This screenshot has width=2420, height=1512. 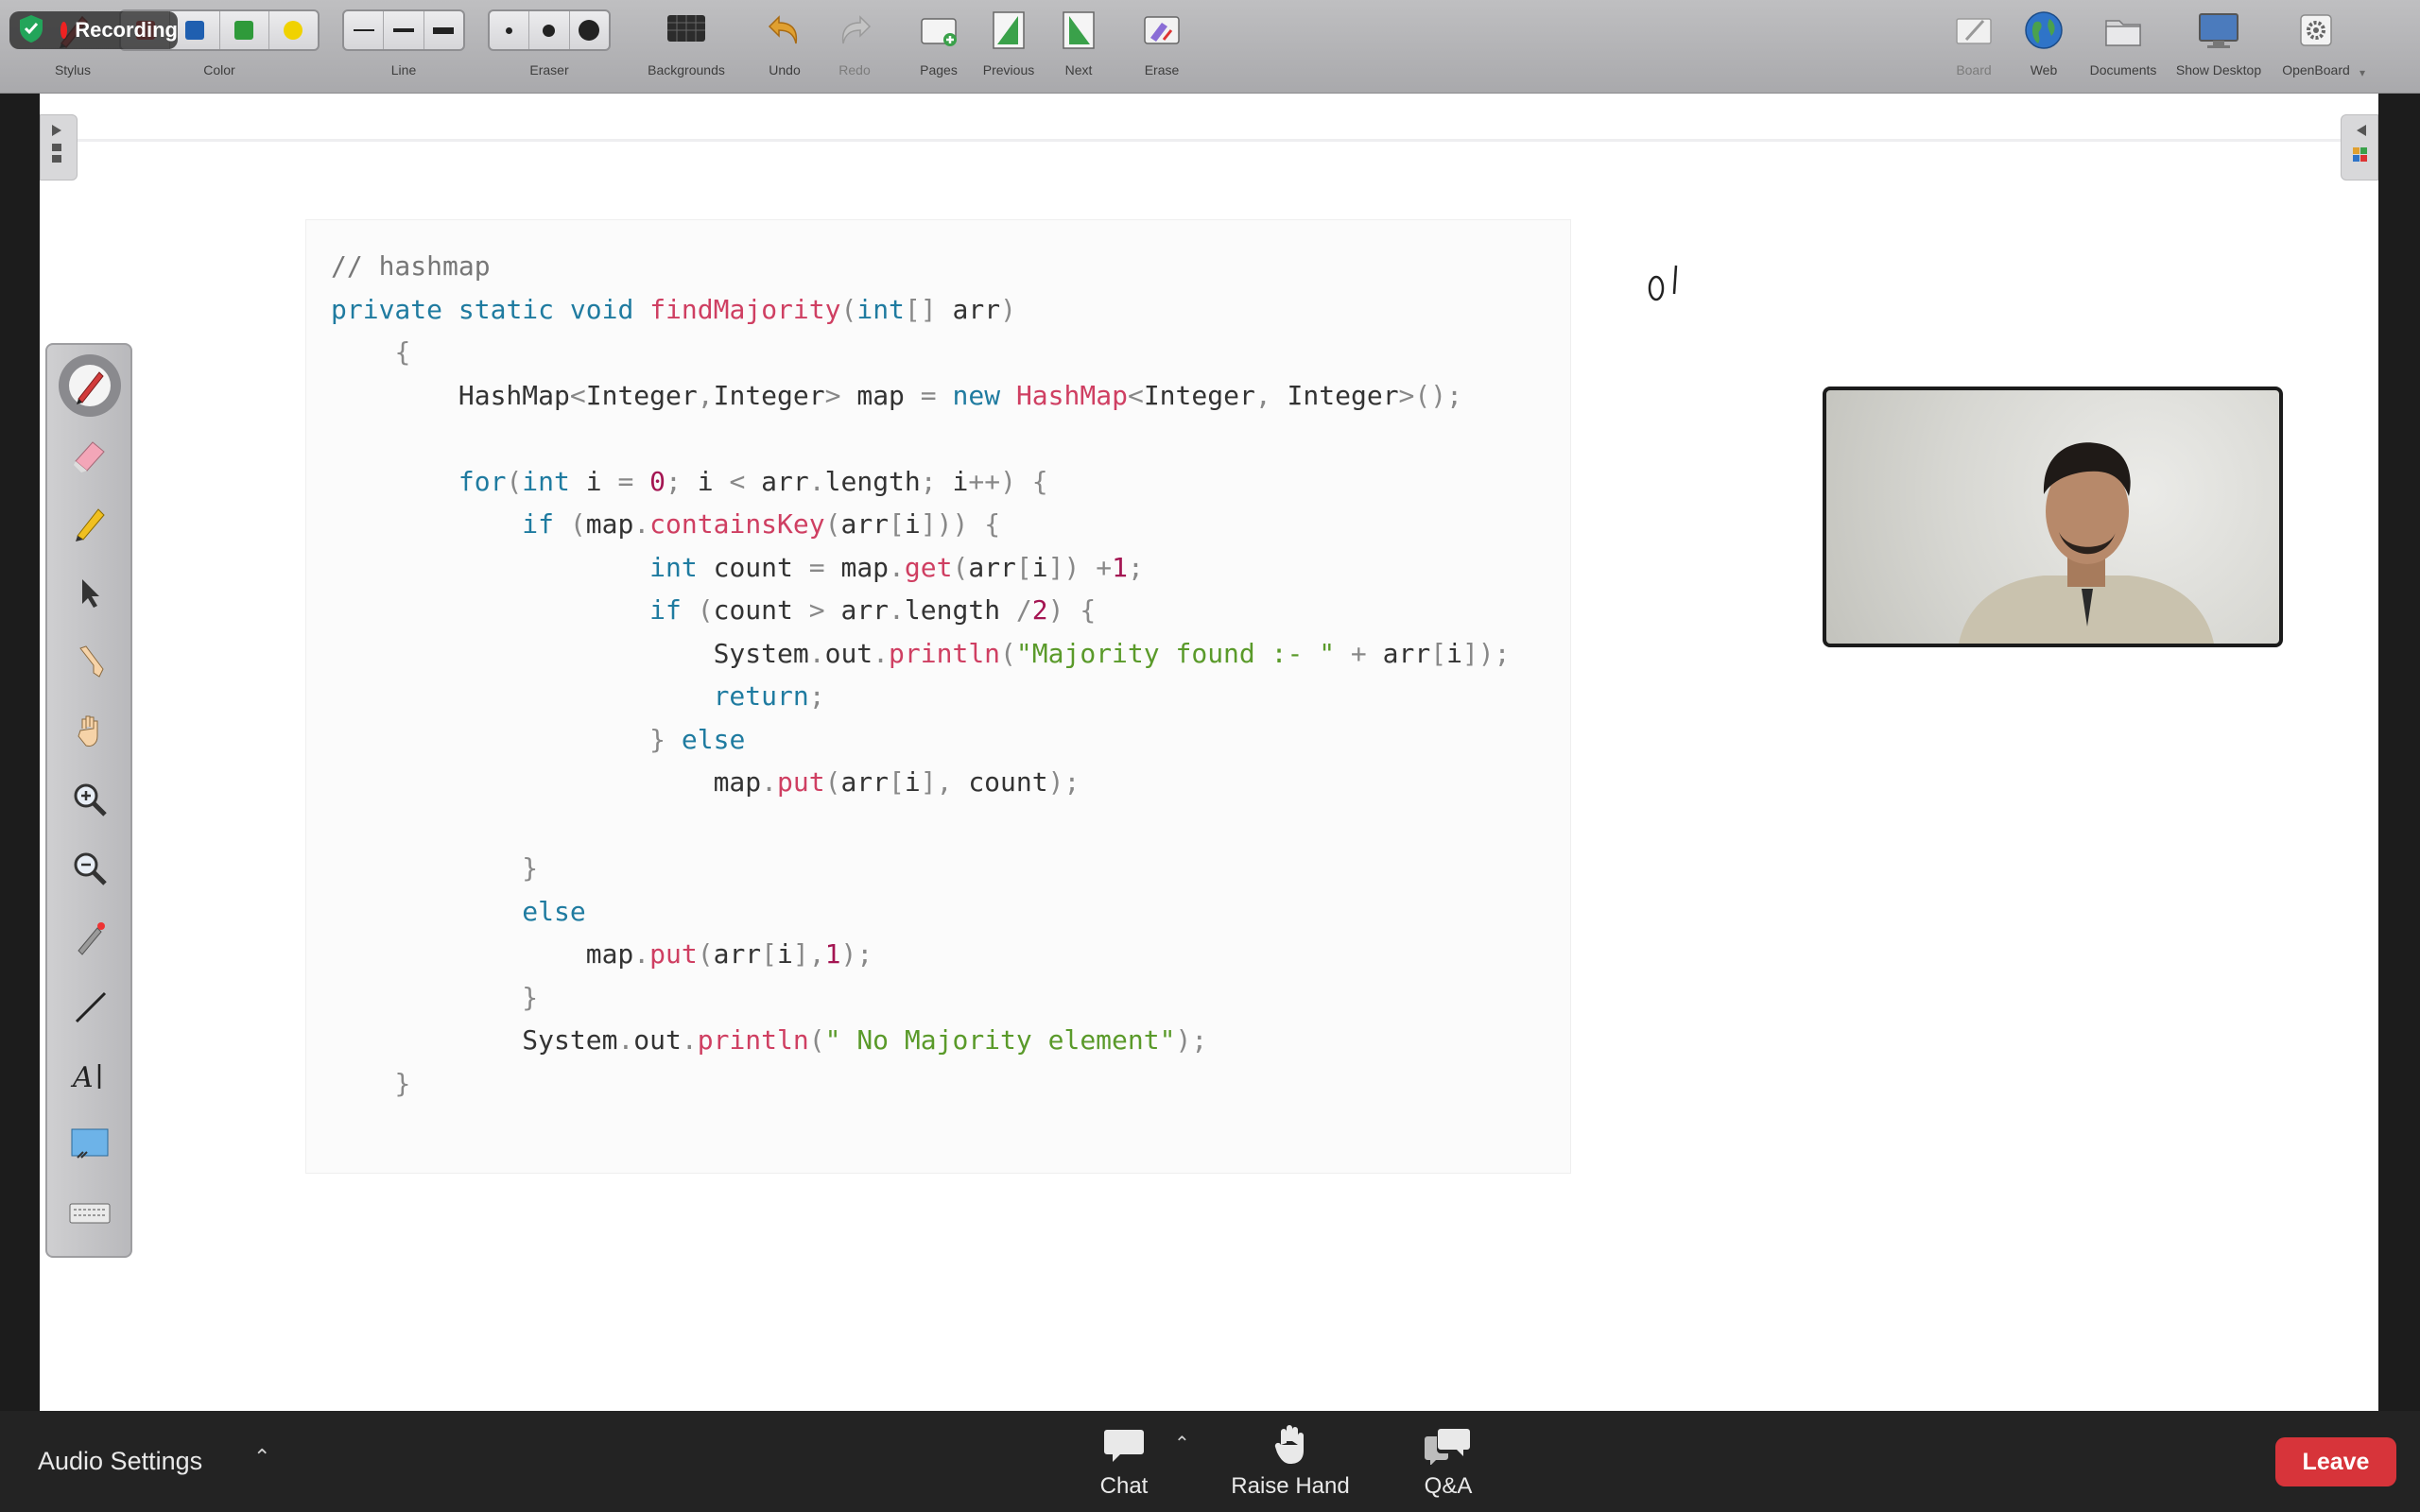 What do you see at coordinates (2086, 543) in the screenshot?
I see `presenter-silhouette` at bounding box center [2086, 543].